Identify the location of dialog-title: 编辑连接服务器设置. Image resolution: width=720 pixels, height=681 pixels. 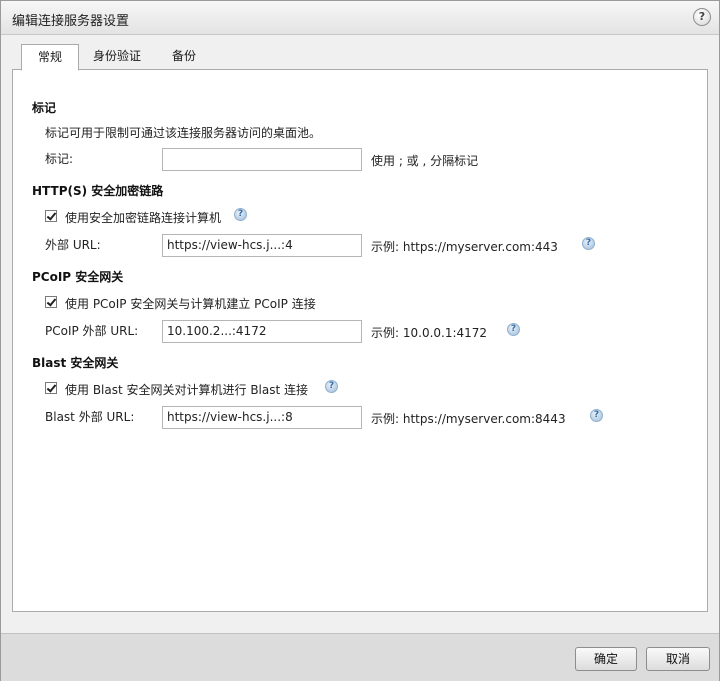
(71, 21).